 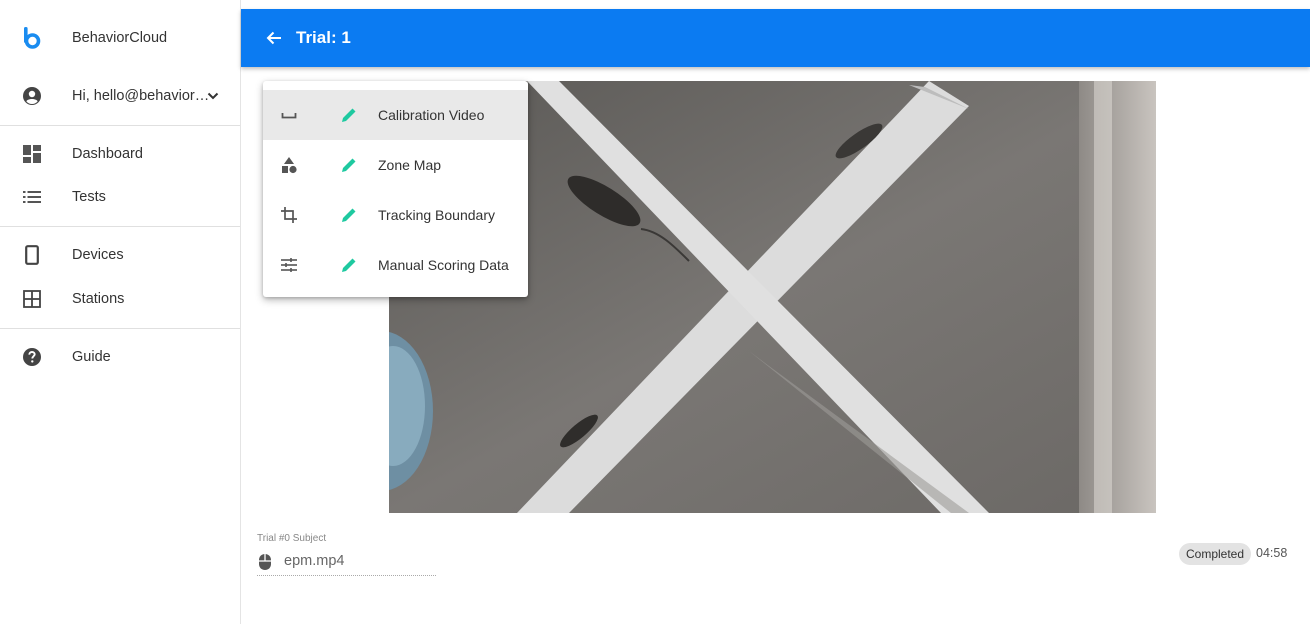 I want to click on arrow-back-icon, so click(x=274, y=38).